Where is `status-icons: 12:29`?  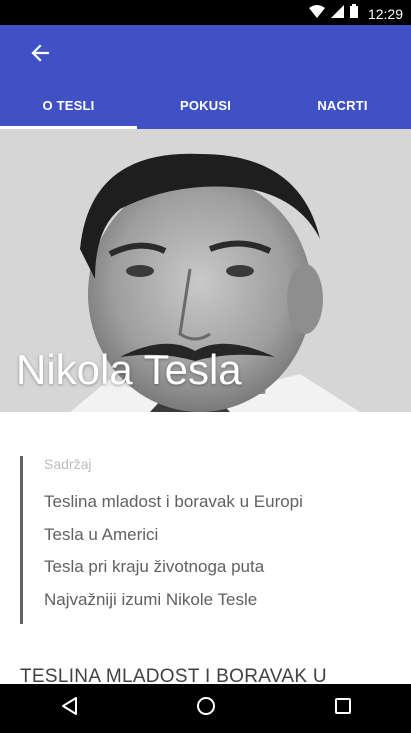 status-icons: 12:29 is located at coordinates (355, 13).